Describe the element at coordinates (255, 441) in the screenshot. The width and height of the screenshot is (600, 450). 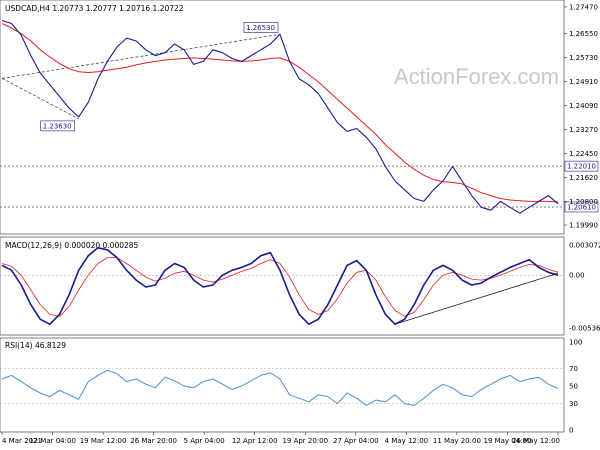
I see `xtick-label-5: 12 Apr 12:00` at that location.